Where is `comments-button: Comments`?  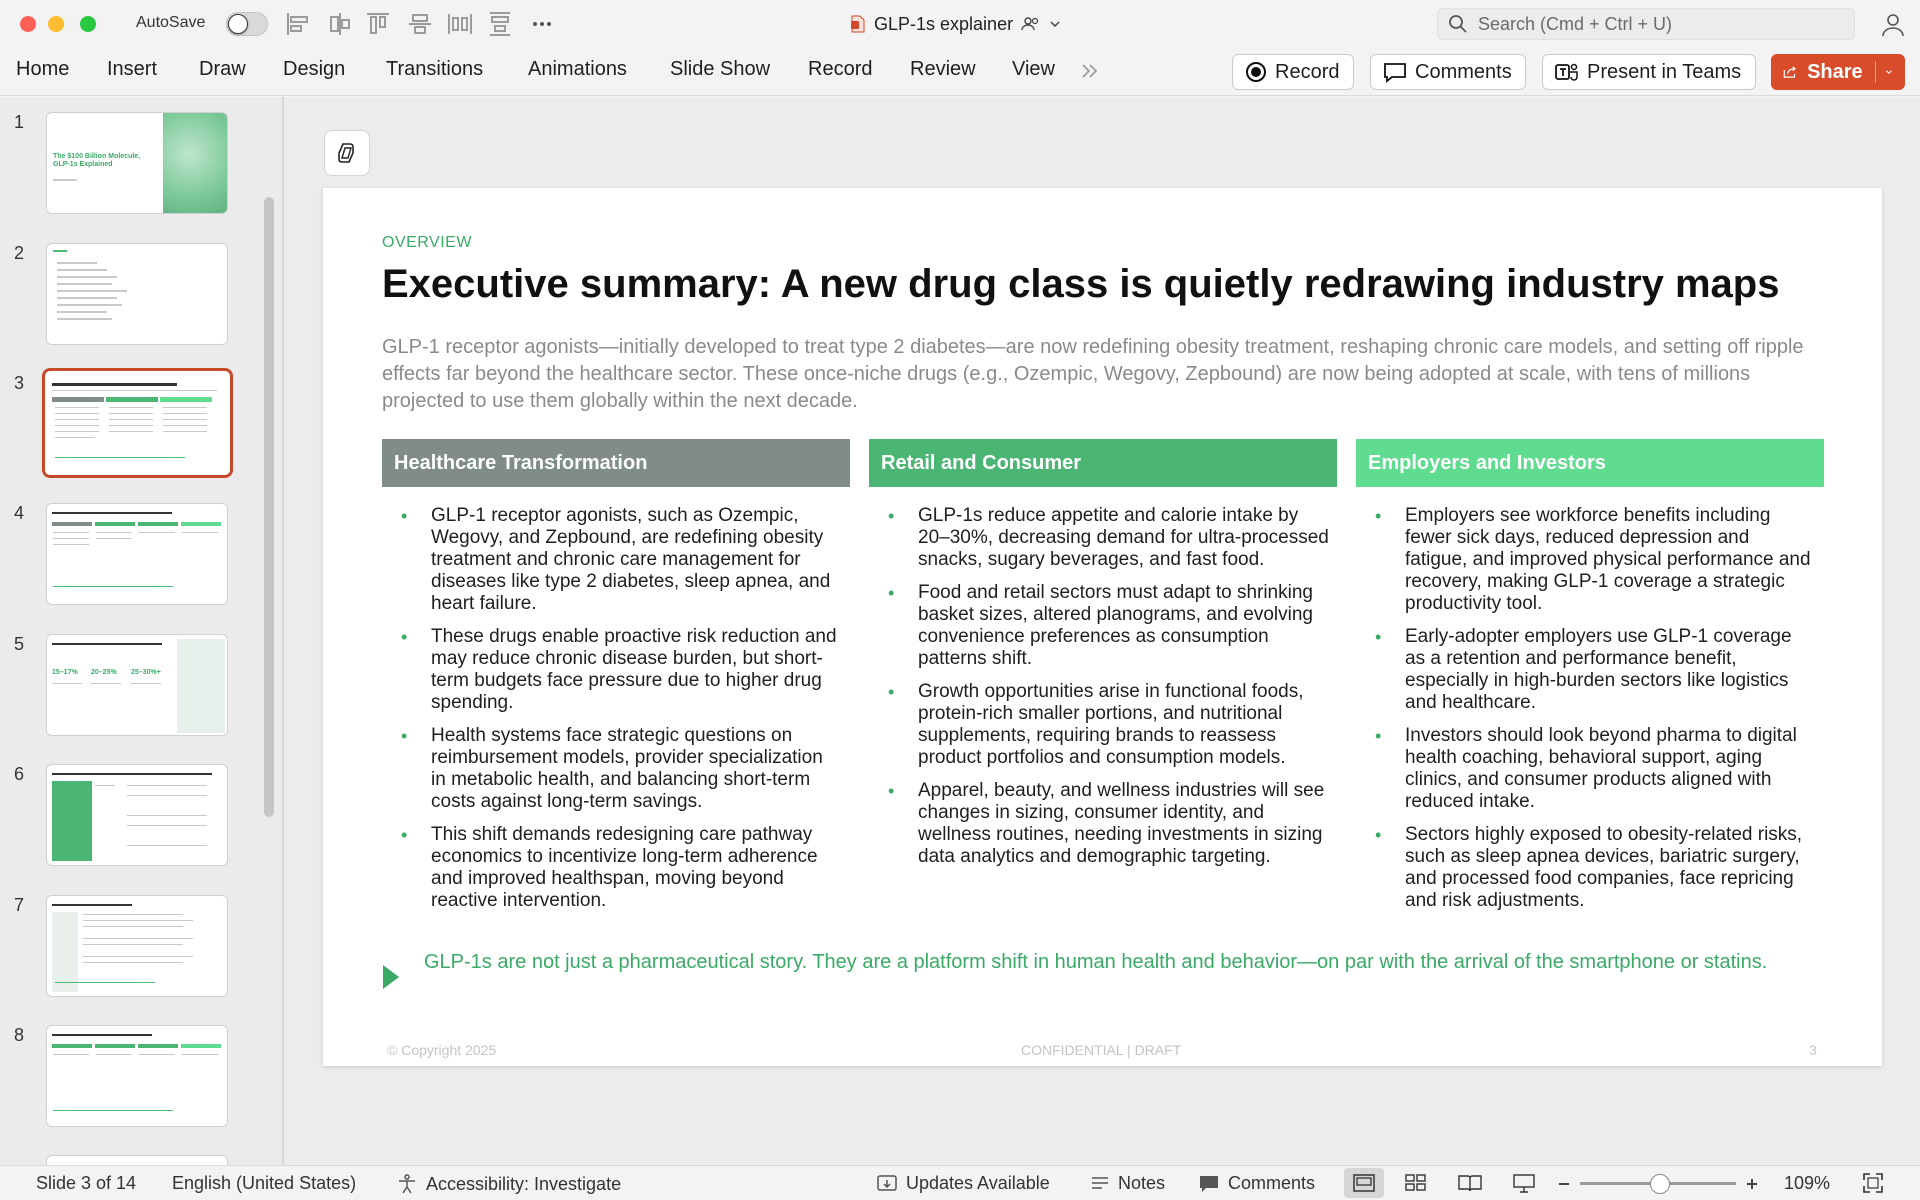 comments-button: Comments is located at coordinates (1448, 72).